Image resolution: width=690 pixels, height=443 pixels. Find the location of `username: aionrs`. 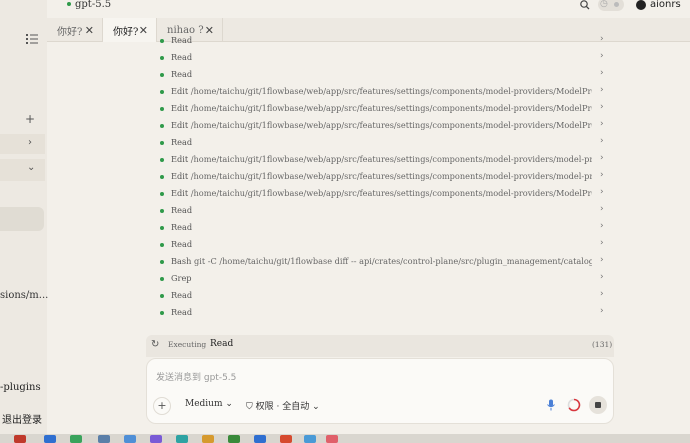

username: aionrs is located at coordinates (665, 5).